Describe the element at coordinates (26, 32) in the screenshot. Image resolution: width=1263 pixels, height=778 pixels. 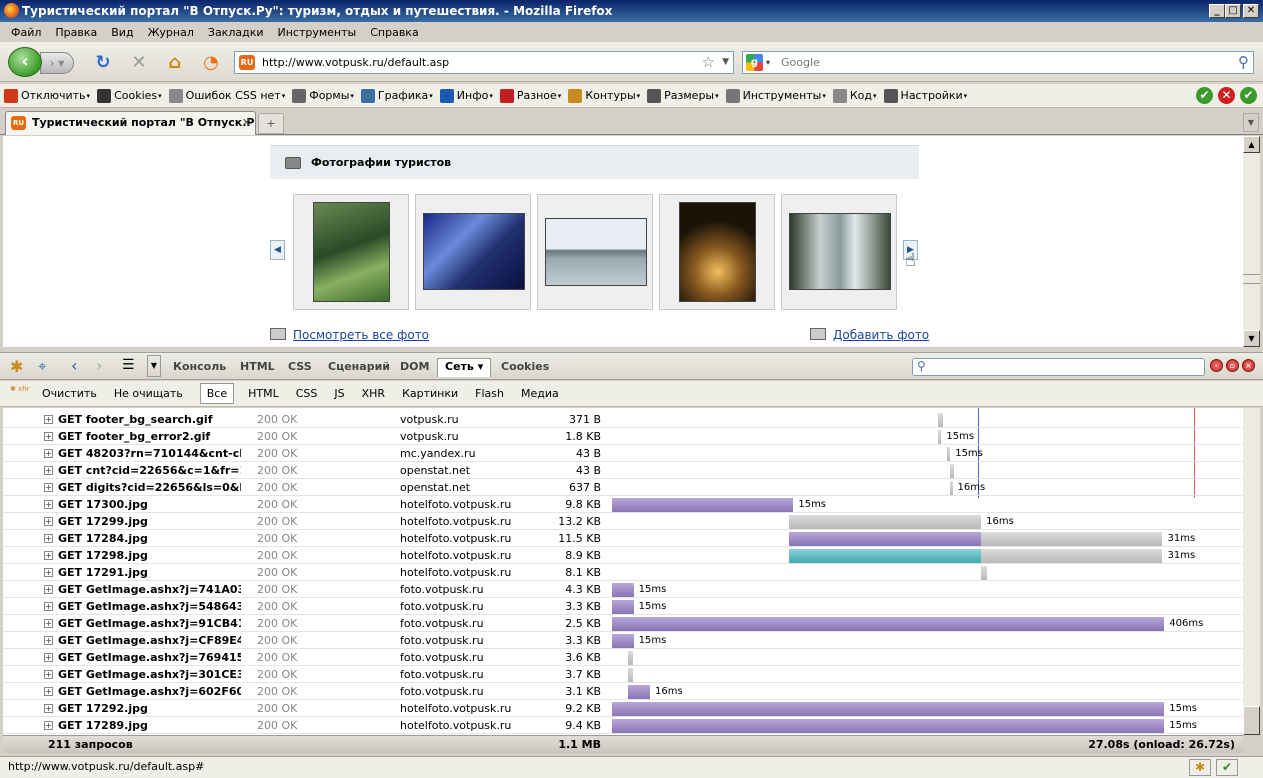
I see `menu-file: Файл` at that location.